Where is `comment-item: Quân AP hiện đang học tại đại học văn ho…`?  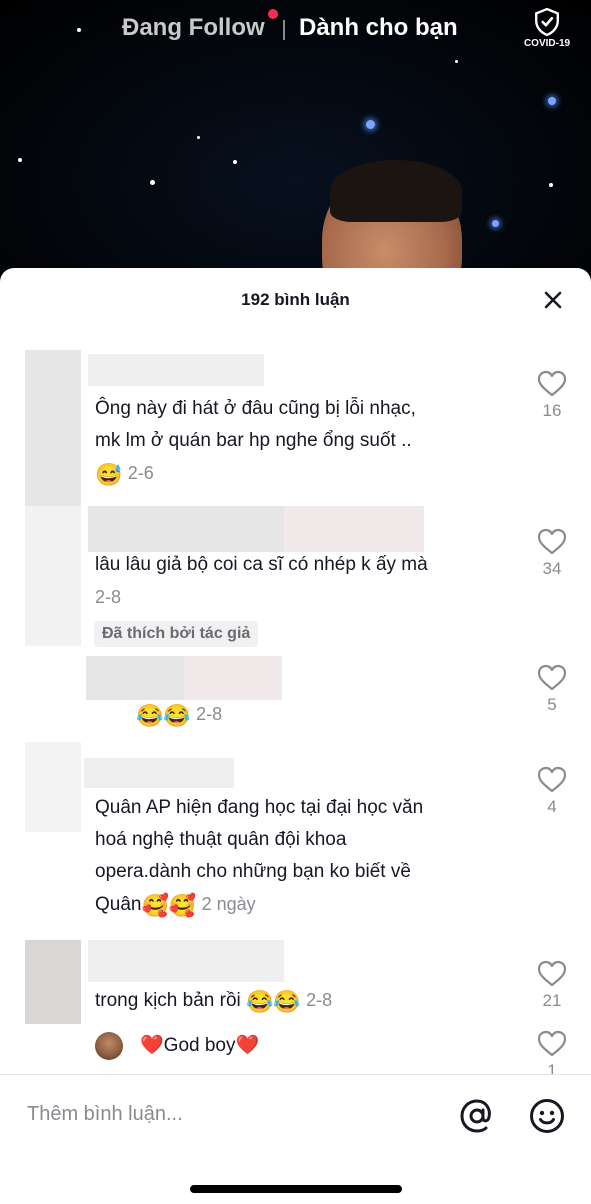
comment-item: Quân AP hiện đang học tại đại học văn ho… is located at coordinates (295, 832).